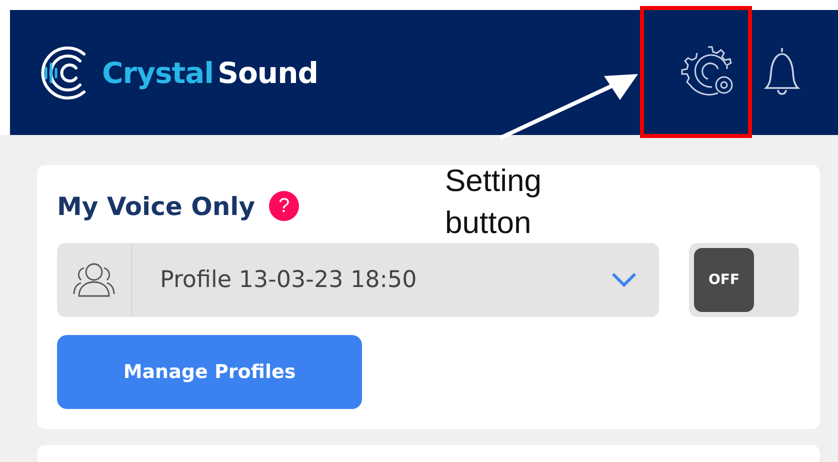 Image resolution: width=838 pixels, height=462 pixels. What do you see at coordinates (158, 73) in the screenshot?
I see `logo-text: Crystal` at bounding box center [158, 73].